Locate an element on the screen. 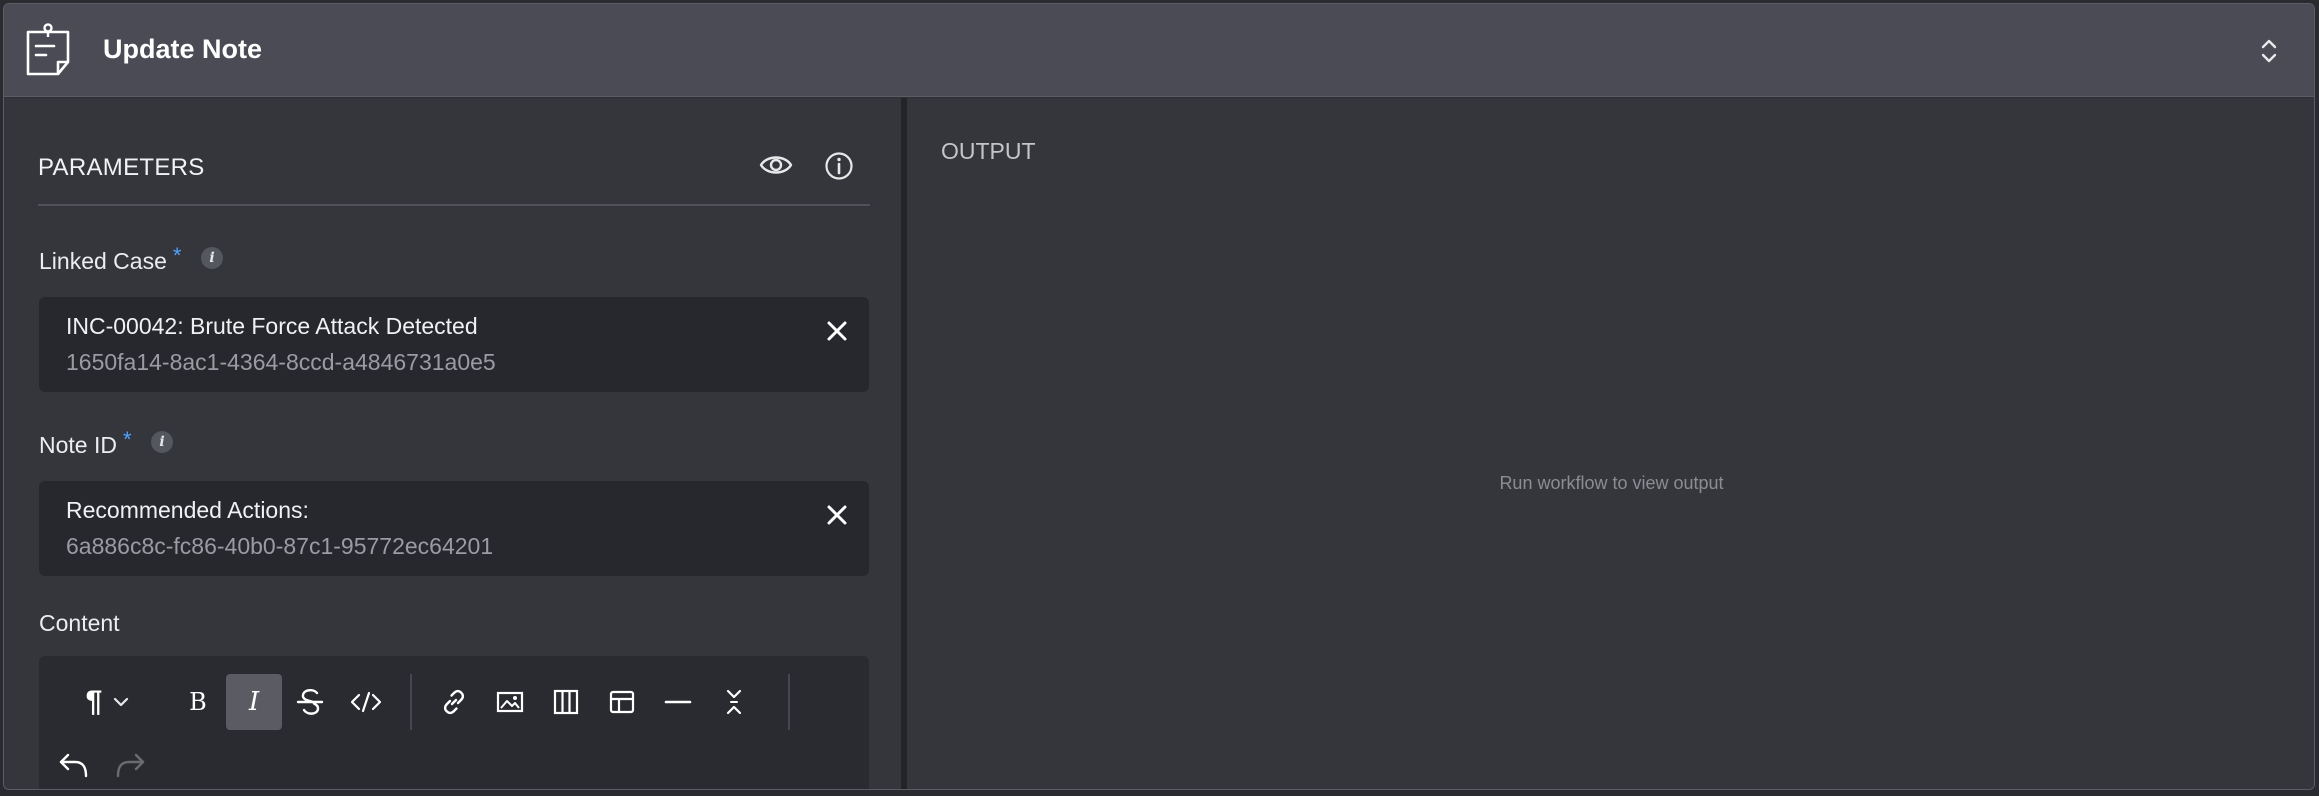 The width and height of the screenshot is (2319, 796). table-icon is located at coordinates (622, 702).